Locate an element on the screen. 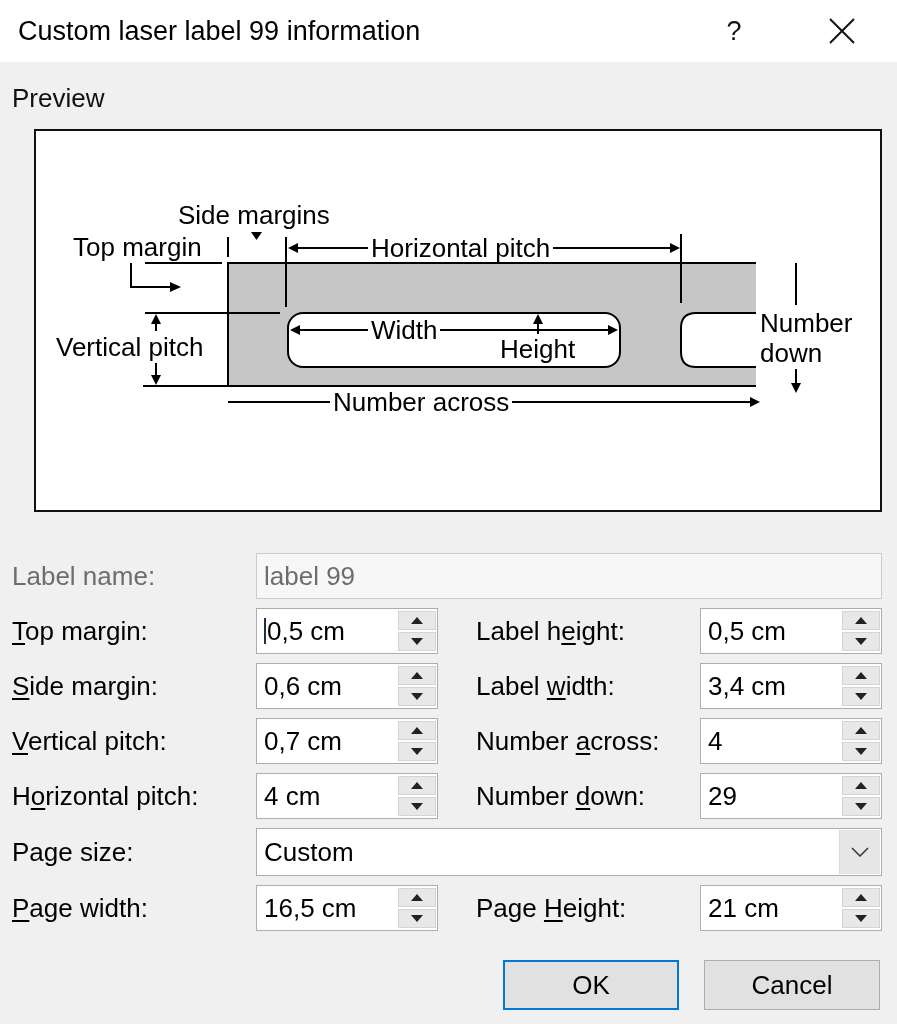  section-title: Preview is located at coordinates (58, 98).